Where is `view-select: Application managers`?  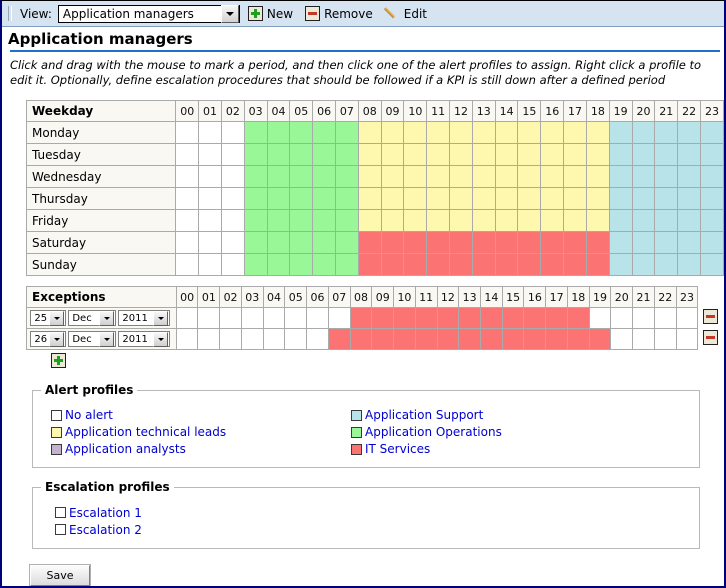 view-select: Application managers is located at coordinates (148, 13).